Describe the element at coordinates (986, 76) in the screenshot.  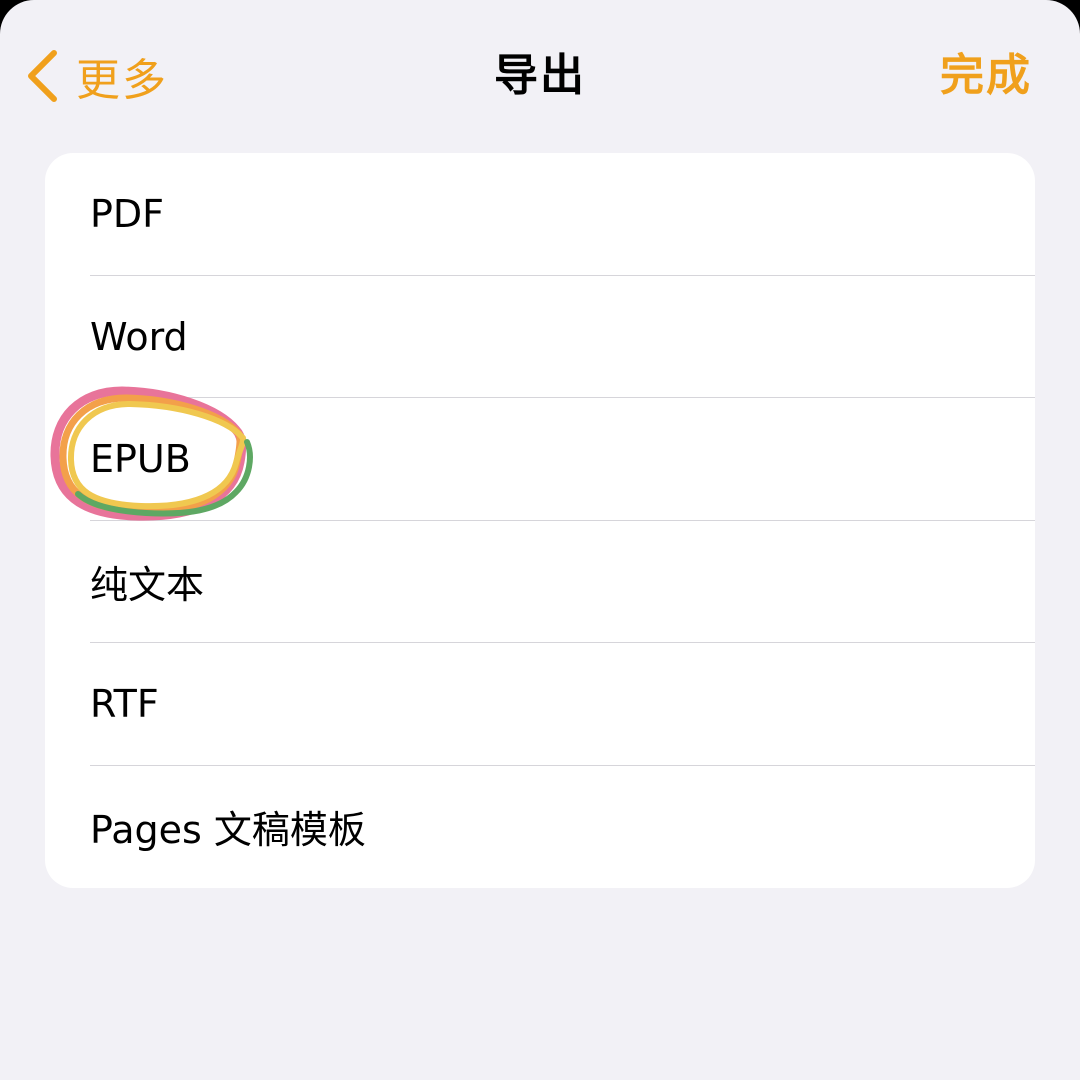
I see `done-button: 完成` at that location.